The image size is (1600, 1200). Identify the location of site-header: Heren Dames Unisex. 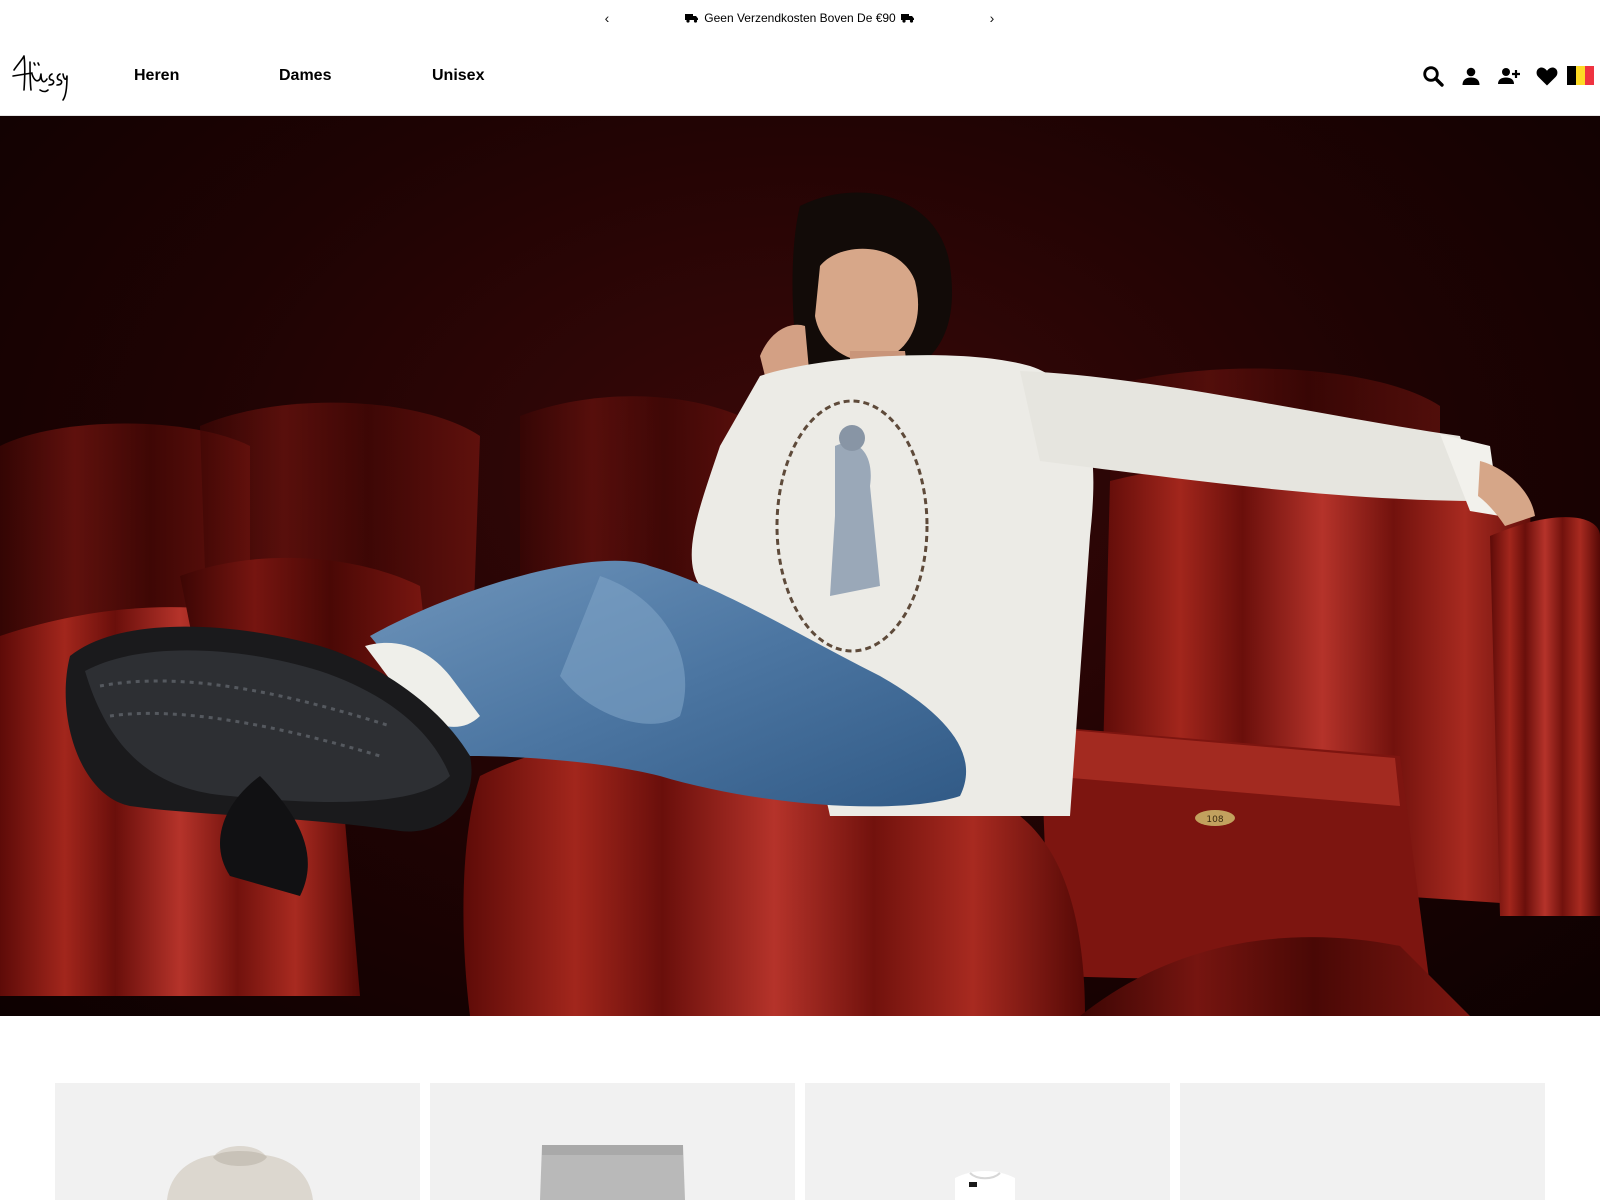
(800, 76).